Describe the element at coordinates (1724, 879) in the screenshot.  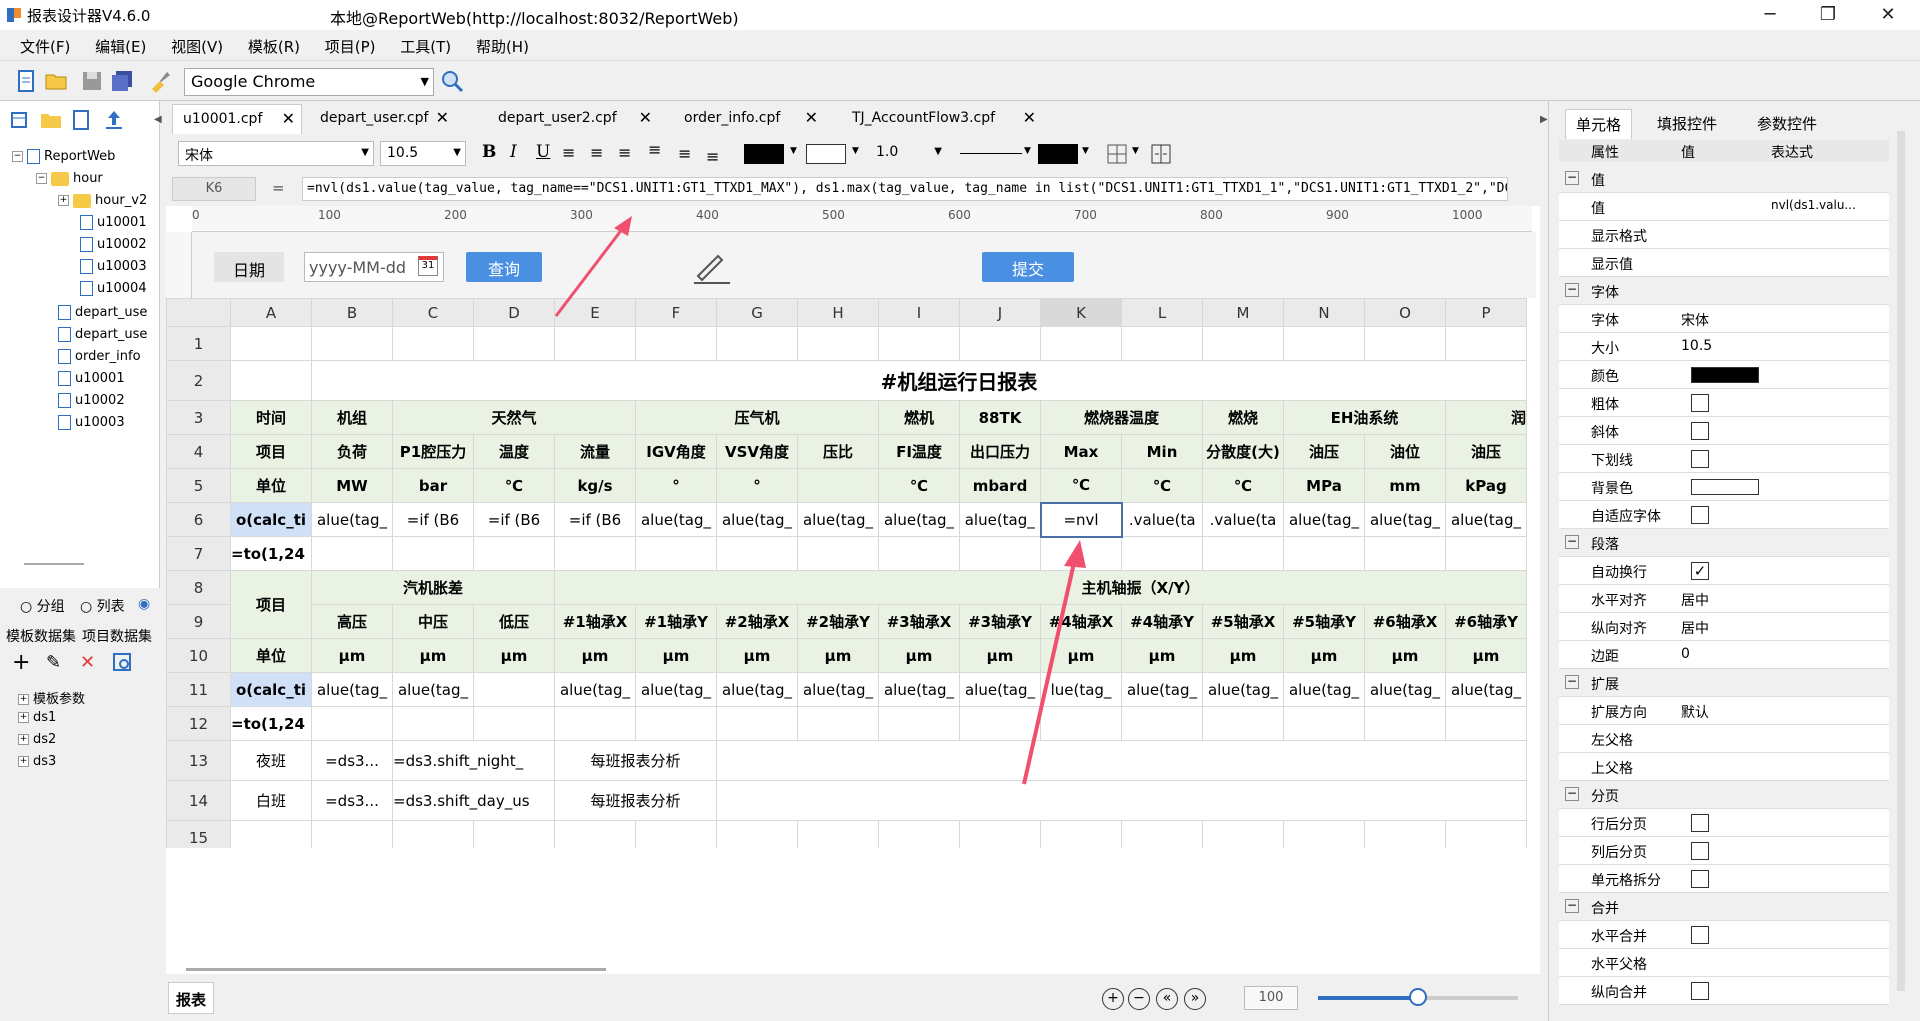
I see `prop-row: 单元格拆分` at that location.